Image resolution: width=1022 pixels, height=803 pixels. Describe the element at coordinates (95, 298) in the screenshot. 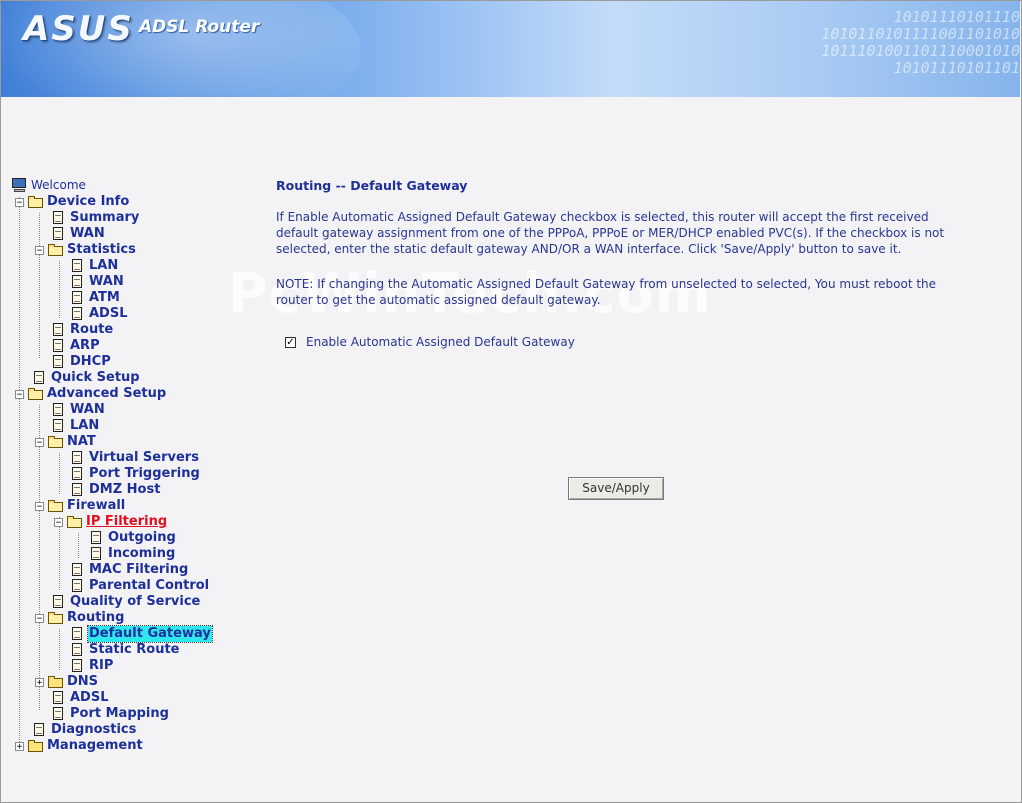

I see `nav-stat-atm: ATM` at that location.